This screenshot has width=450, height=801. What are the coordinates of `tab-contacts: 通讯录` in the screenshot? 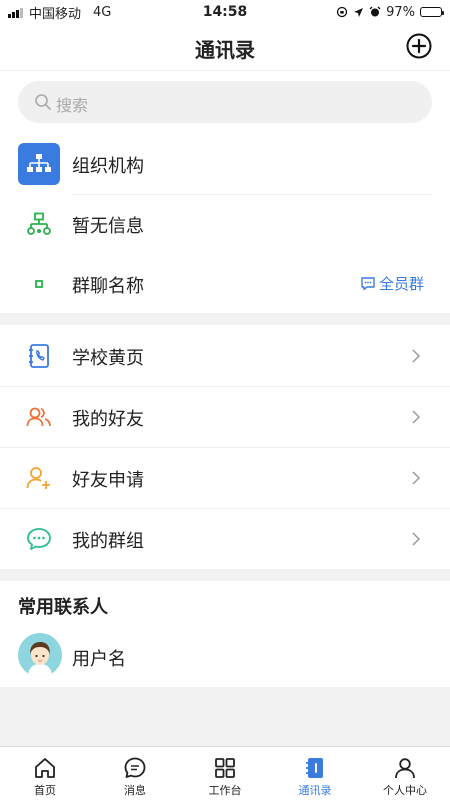 It's located at (315, 774).